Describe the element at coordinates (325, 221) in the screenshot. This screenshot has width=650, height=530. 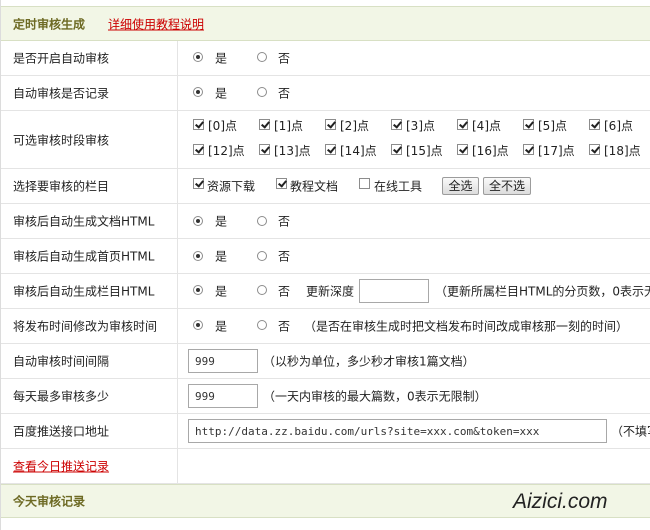
I see `row-gen-doc: 审核后自动生成文档HTML 是 否` at that location.